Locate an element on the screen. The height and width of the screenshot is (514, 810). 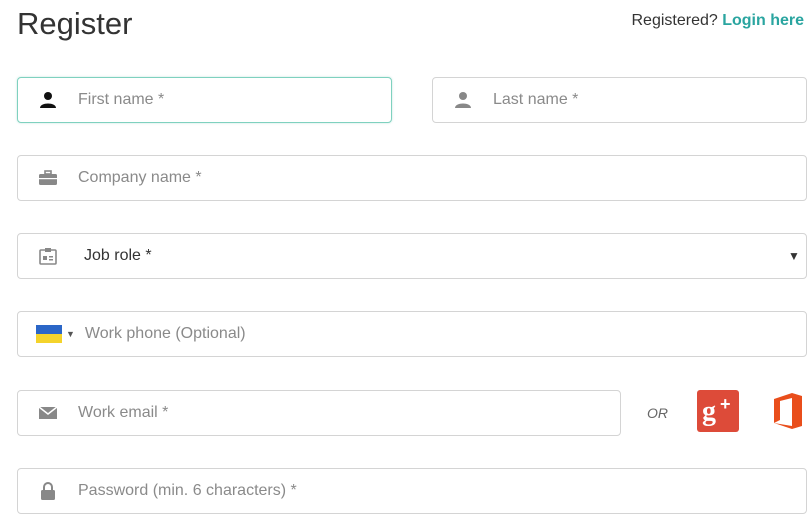
office-button is located at coordinates (788, 411).